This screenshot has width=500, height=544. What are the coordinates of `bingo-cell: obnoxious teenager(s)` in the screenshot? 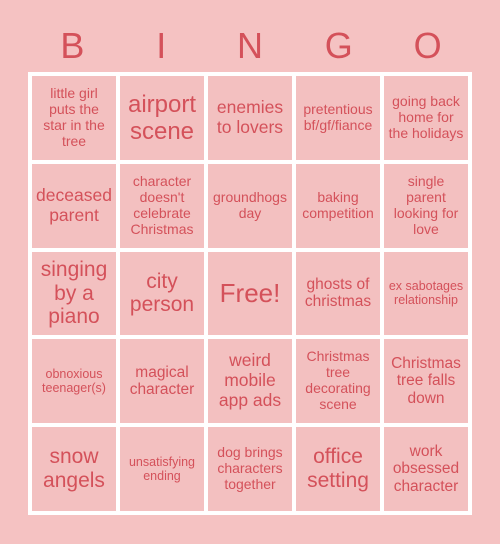 It's located at (74, 381).